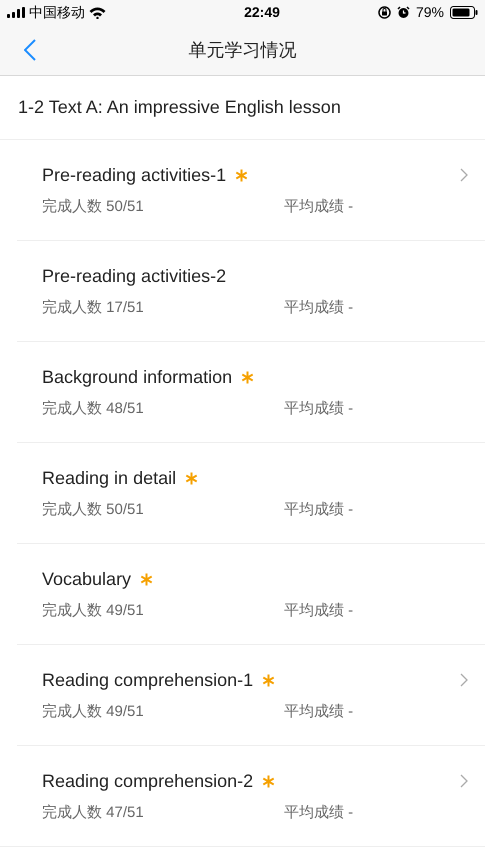 This screenshot has width=485, height=863. Describe the element at coordinates (384, 12) in the screenshot. I see `rotation-lock-icon` at that location.